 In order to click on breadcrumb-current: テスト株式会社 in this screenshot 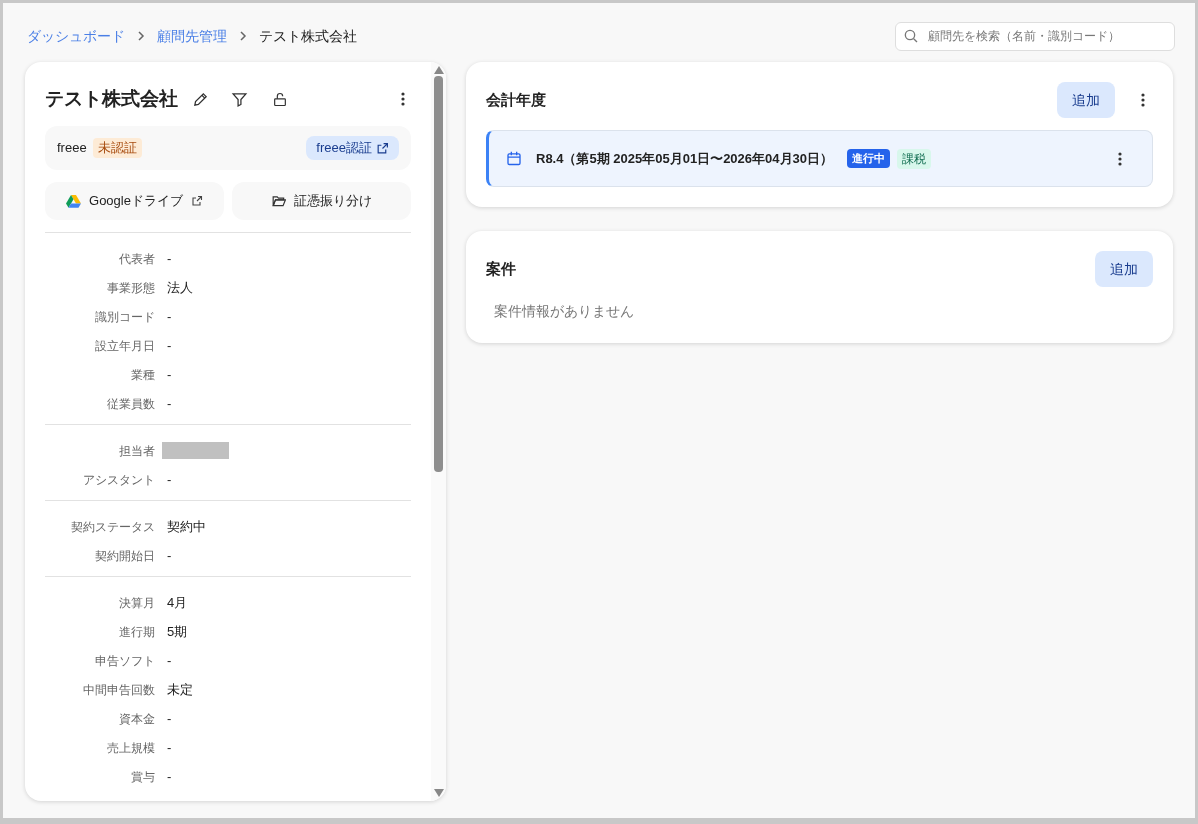, I will do `click(308, 36)`.